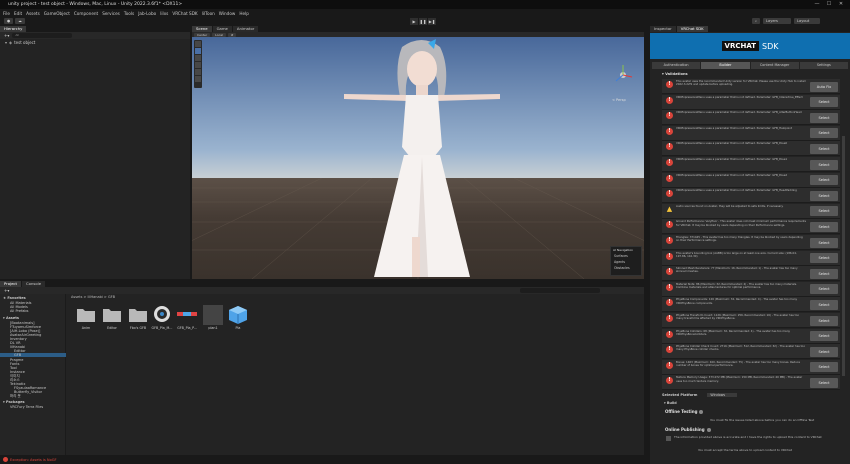 This screenshot has height=464, width=850. Describe the element at coordinates (33, 355) in the screenshot. I see `tree-item-selected: GFB` at that location.